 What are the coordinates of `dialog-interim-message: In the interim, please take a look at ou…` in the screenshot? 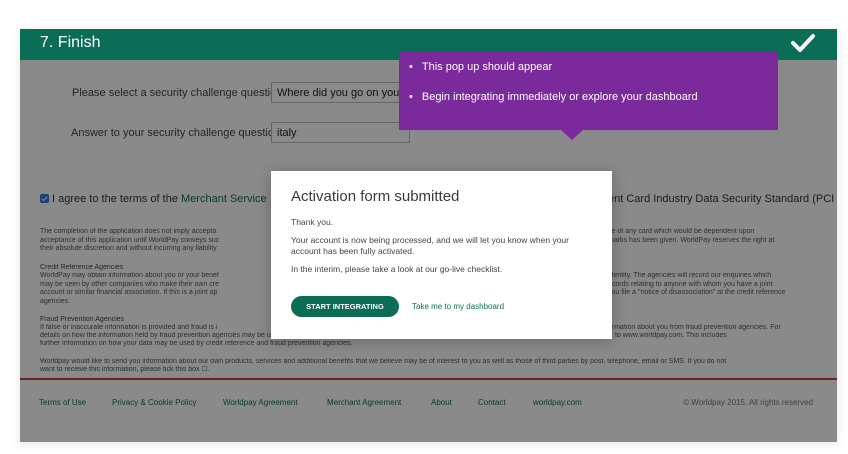 It's located at (397, 269).